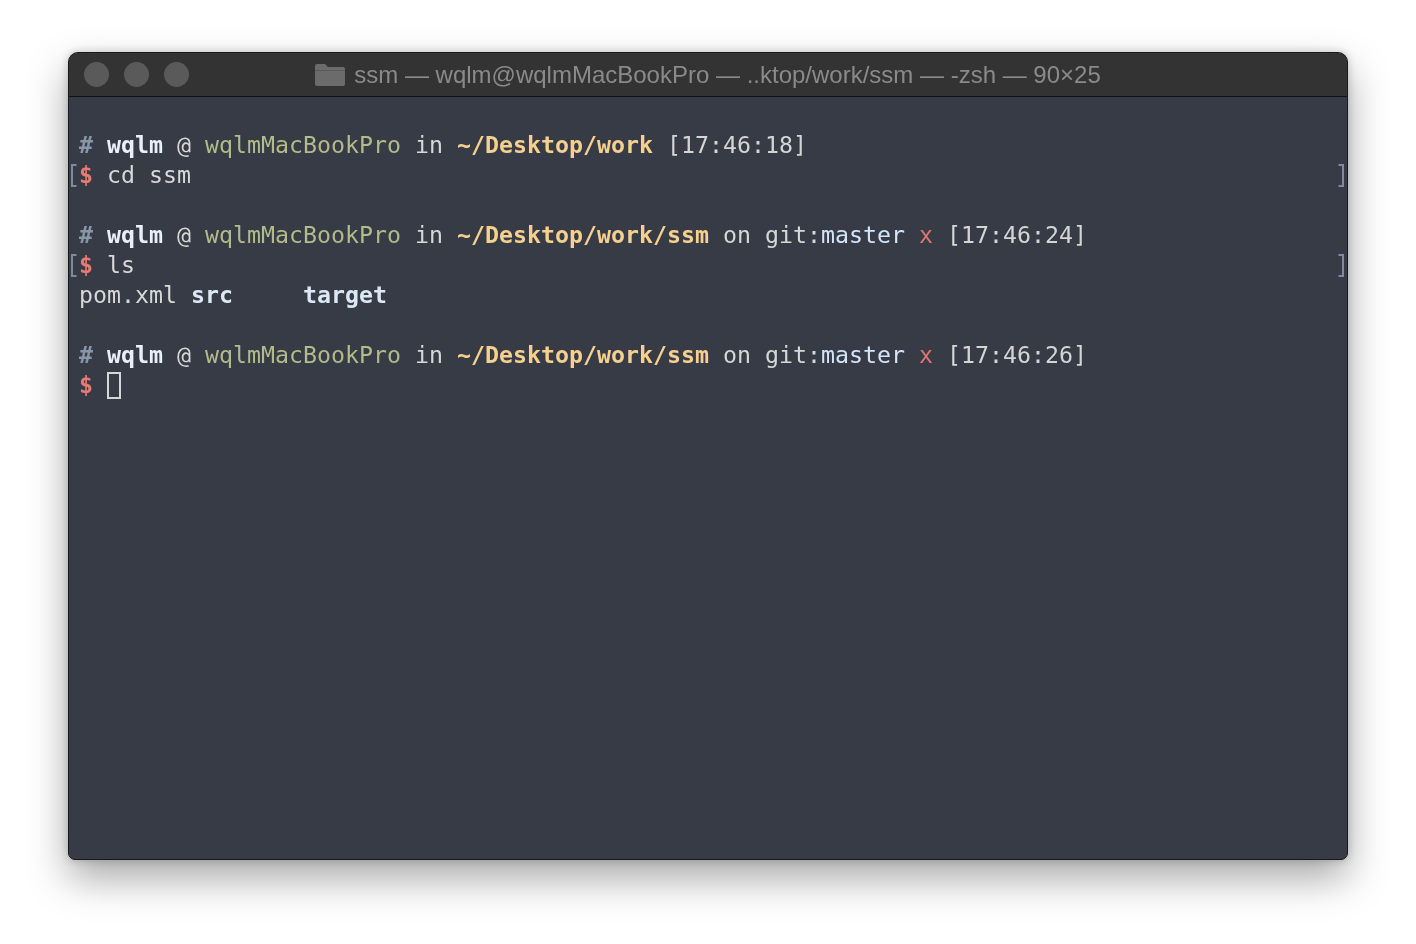 The image size is (1416, 944). I want to click on maximize-button, so click(176, 74).